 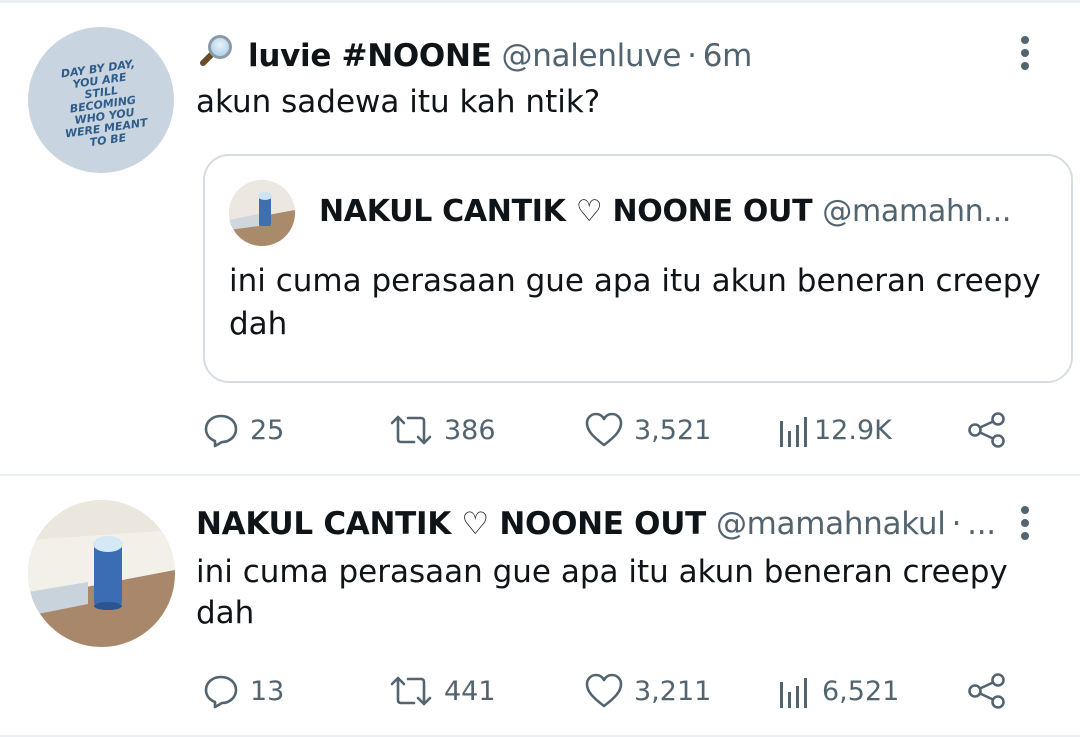 I want to click on views-count: 12.9K, so click(x=853, y=430).